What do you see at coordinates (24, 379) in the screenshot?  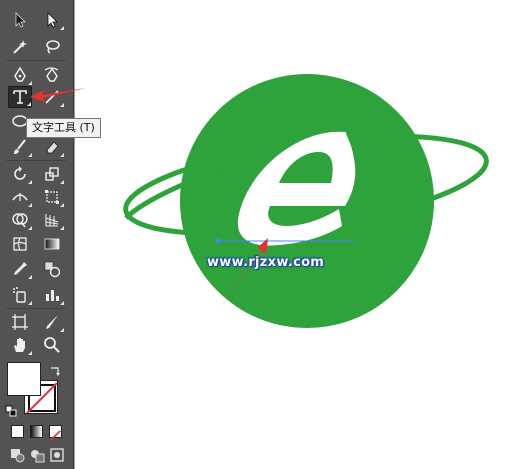 I see `fill-swatch` at bounding box center [24, 379].